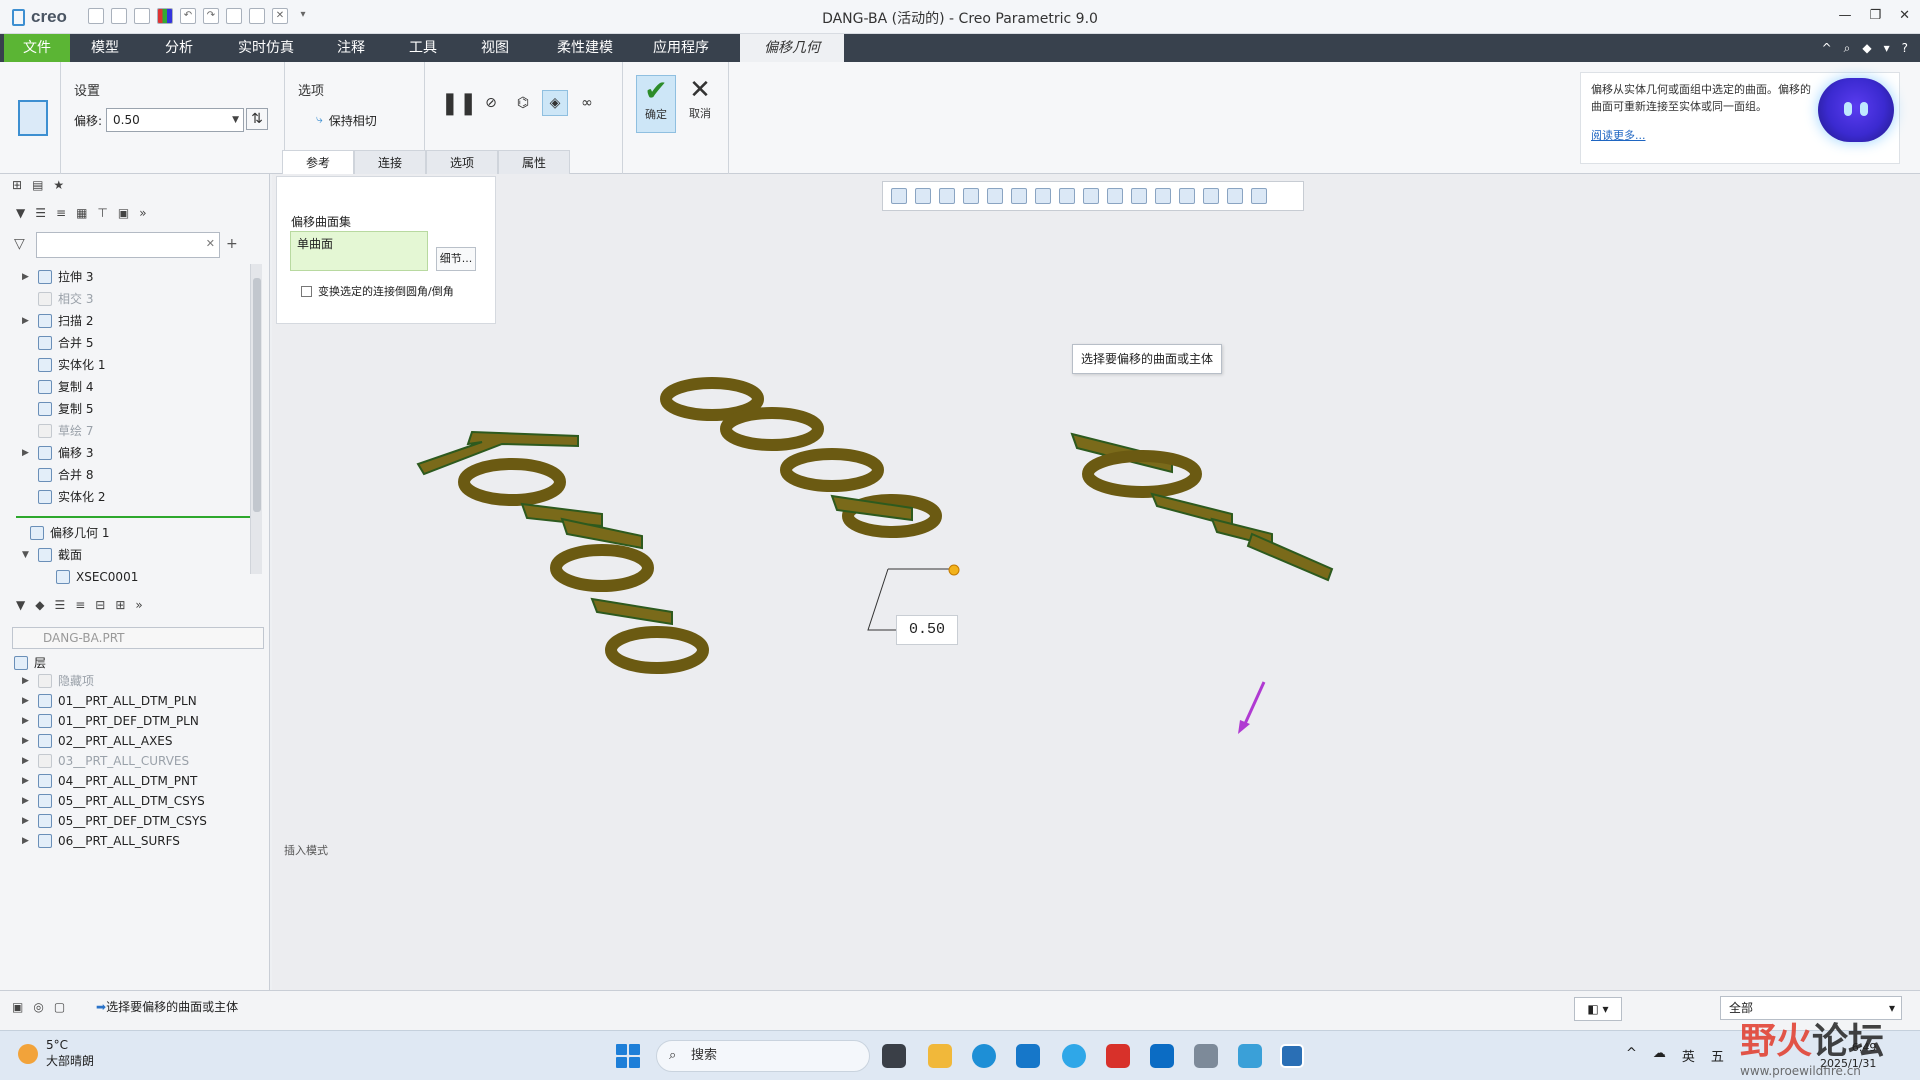 The width and height of the screenshot is (1920, 1080). Describe the element at coordinates (792, 48) in the screenshot. I see `menu-offset-geometry: 偏移几何` at that location.